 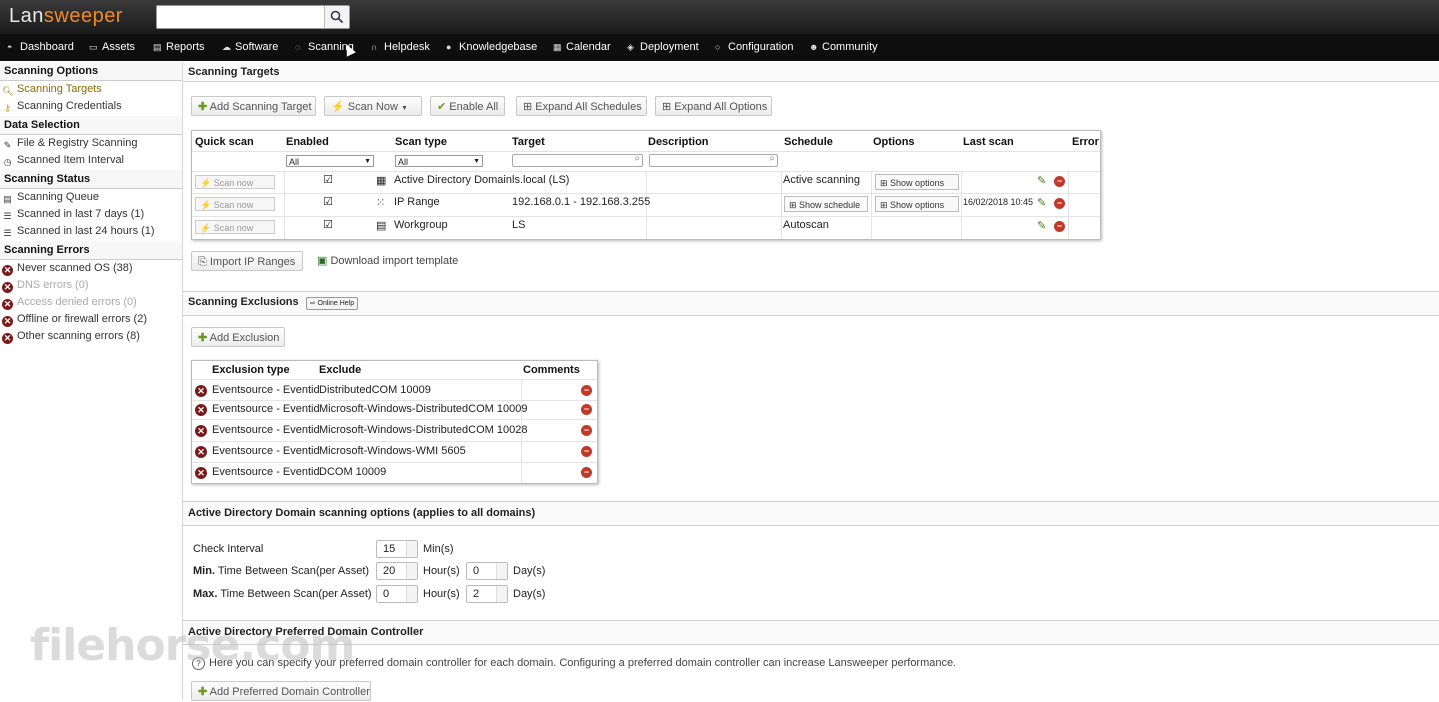 I want to click on config-icon: ○, so click(x=718, y=47).